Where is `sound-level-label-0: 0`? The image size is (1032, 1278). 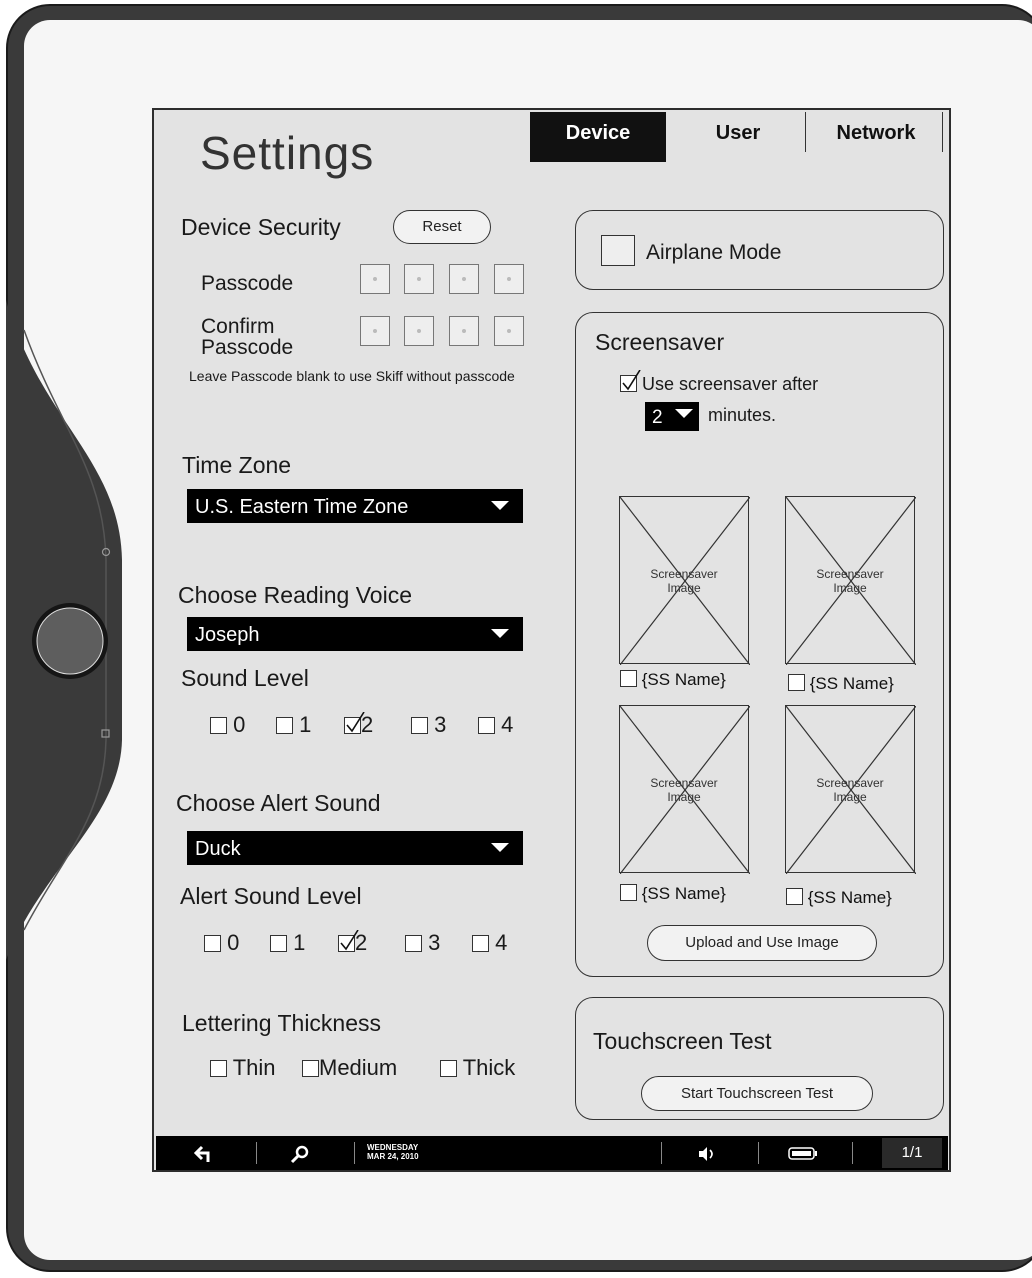
sound-level-label-0: 0 is located at coordinates (239, 724).